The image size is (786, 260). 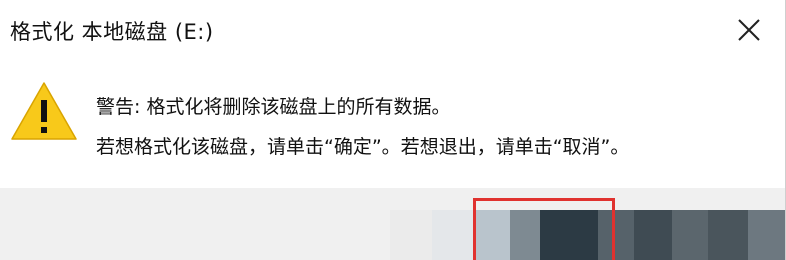 I want to click on close-button, so click(x=749, y=30).